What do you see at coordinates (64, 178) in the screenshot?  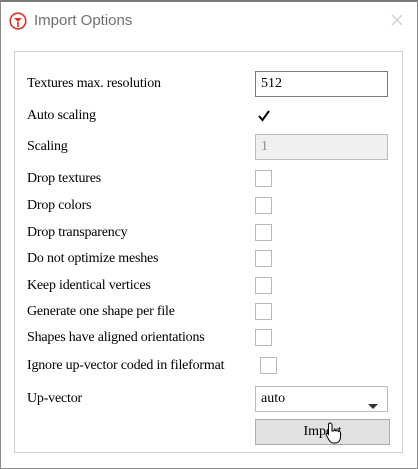 I see `drop-textures-label: Drop textures` at bounding box center [64, 178].